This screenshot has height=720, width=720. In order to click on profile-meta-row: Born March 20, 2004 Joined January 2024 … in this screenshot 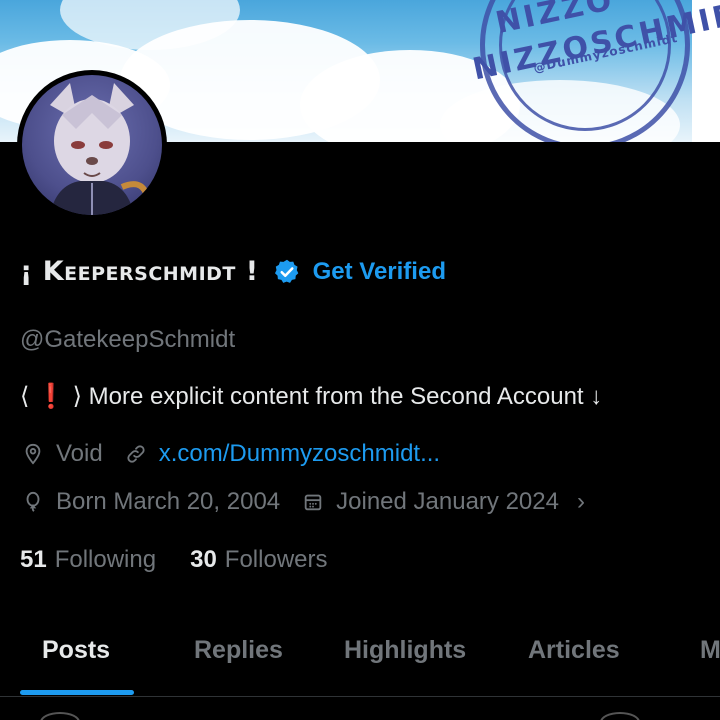, I will do `click(303, 502)`.